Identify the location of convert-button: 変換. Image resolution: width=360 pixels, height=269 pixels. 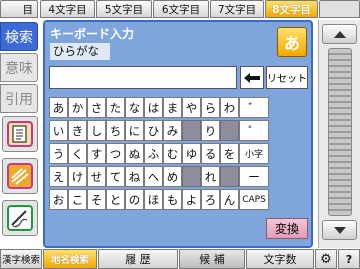
(287, 228).